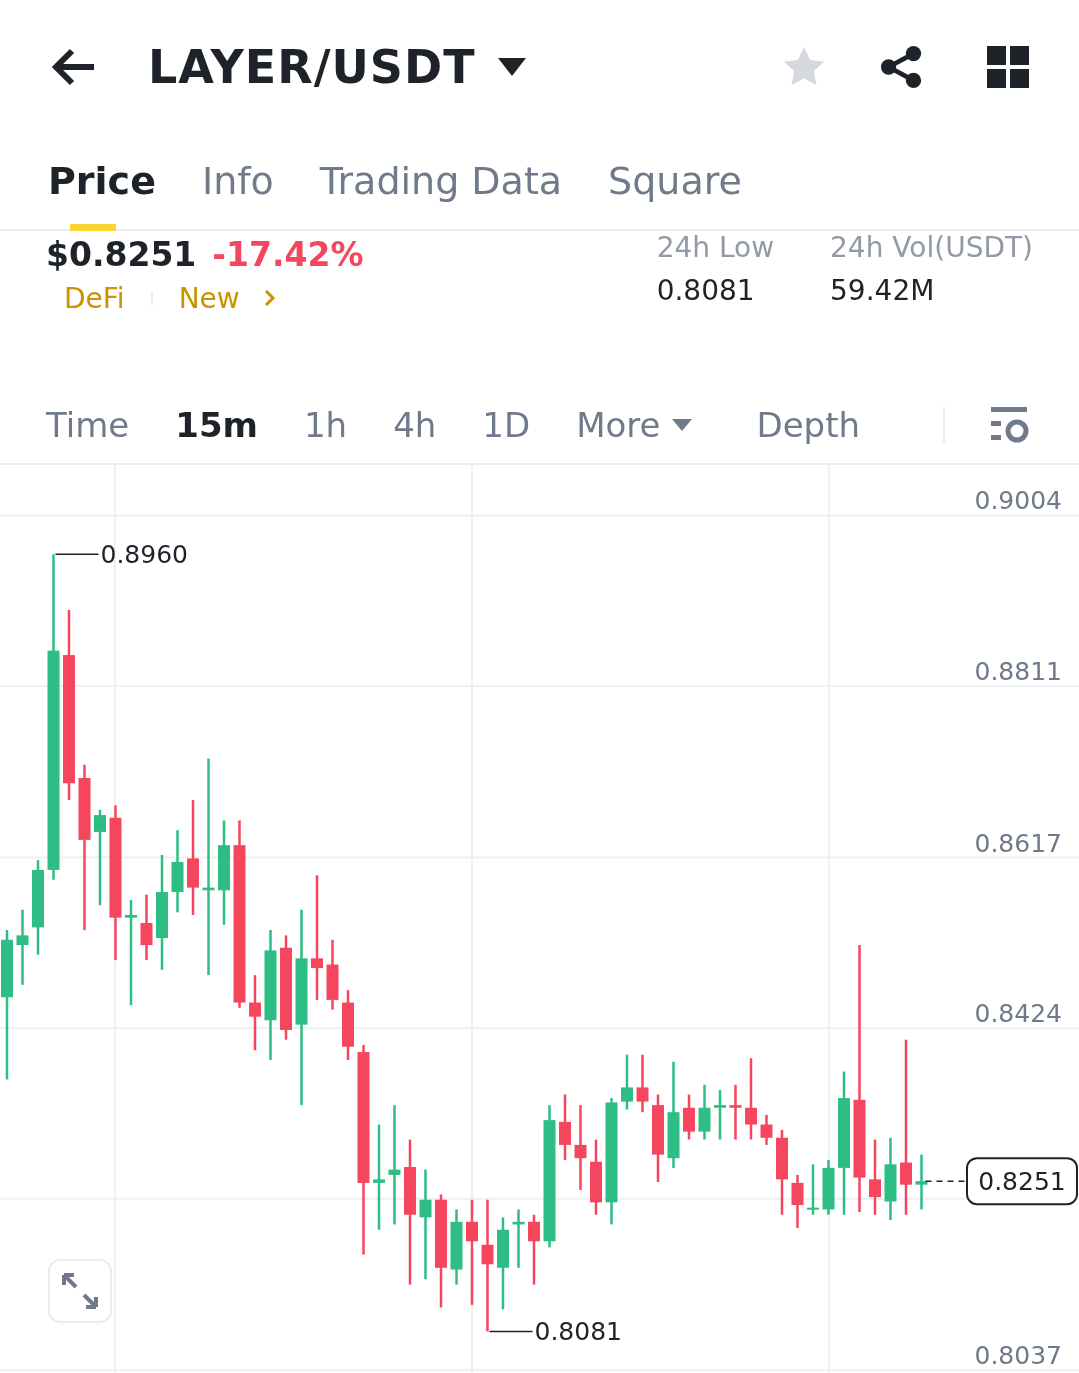  What do you see at coordinates (237, 181) in the screenshot?
I see `tab: Info` at bounding box center [237, 181].